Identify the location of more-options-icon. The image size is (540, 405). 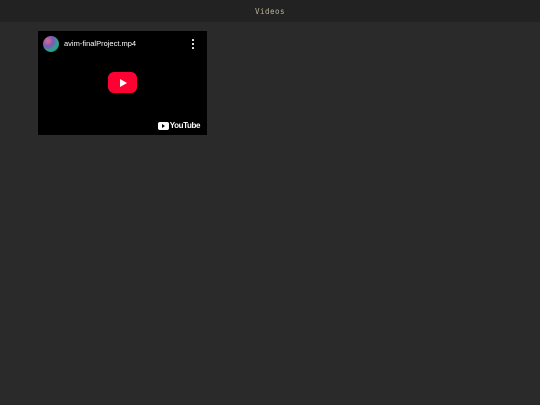
(193, 44).